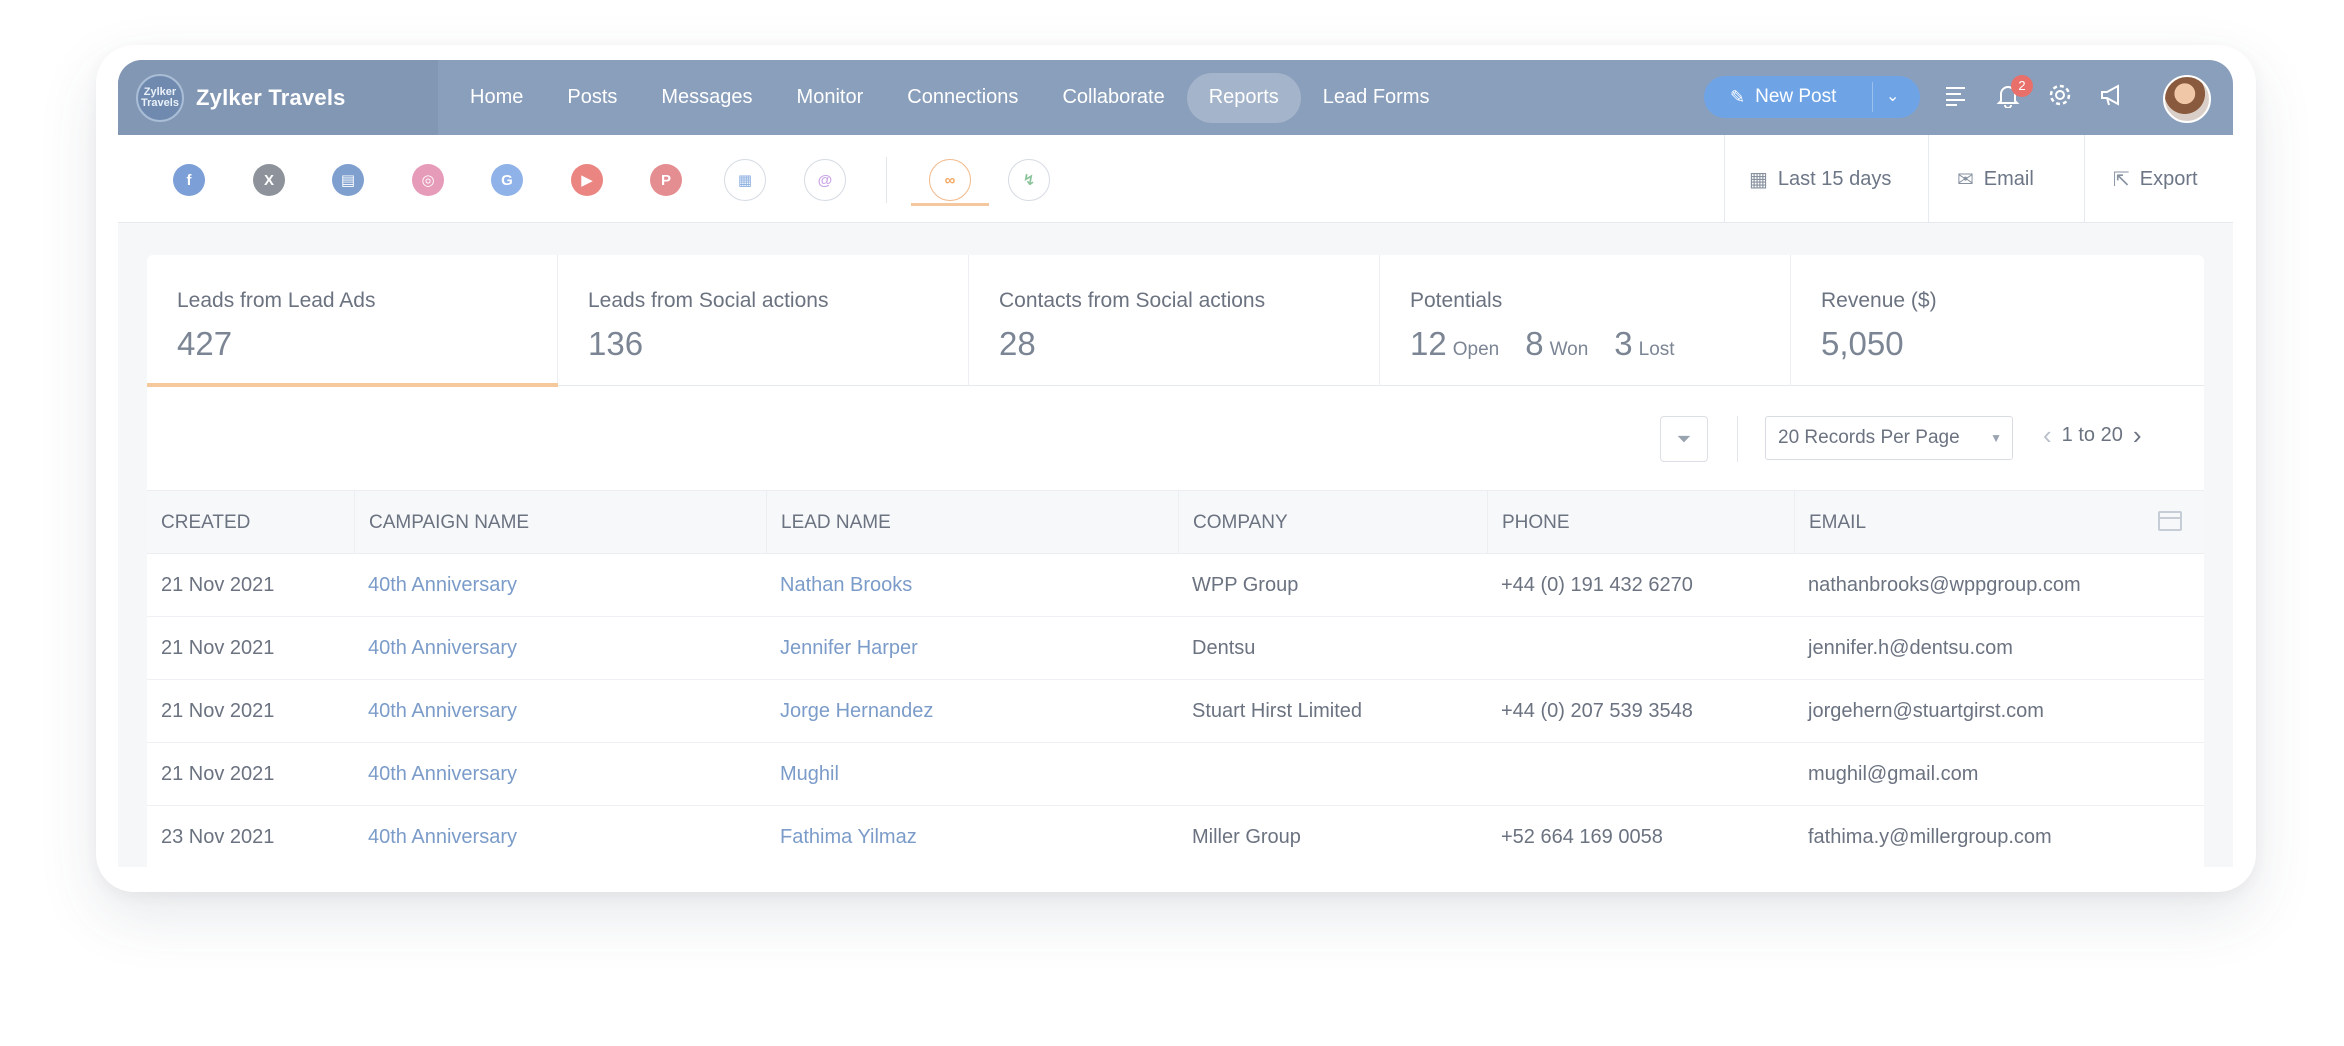 This screenshot has height=1046, width=2344. What do you see at coordinates (841, 836) in the screenshot?
I see `cell-lead-link: Fathima Yilmaz` at bounding box center [841, 836].